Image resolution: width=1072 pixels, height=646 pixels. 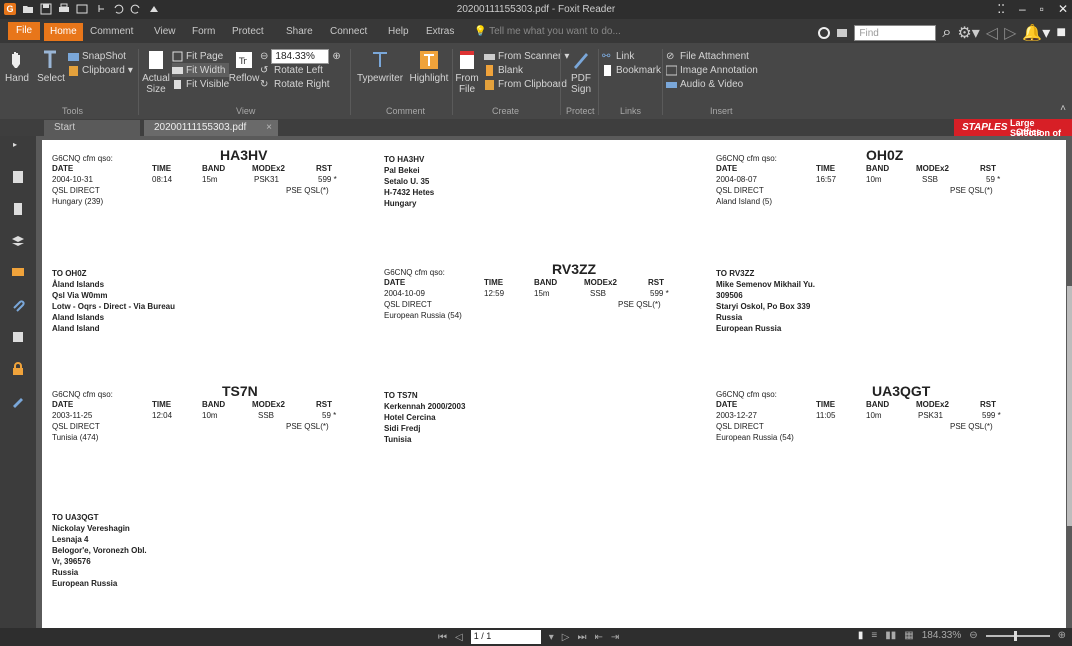 What do you see at coordinates (18, 209) in the screenshot?
I see `bookmarks-panel-icon` at bounding box center [18, 209].